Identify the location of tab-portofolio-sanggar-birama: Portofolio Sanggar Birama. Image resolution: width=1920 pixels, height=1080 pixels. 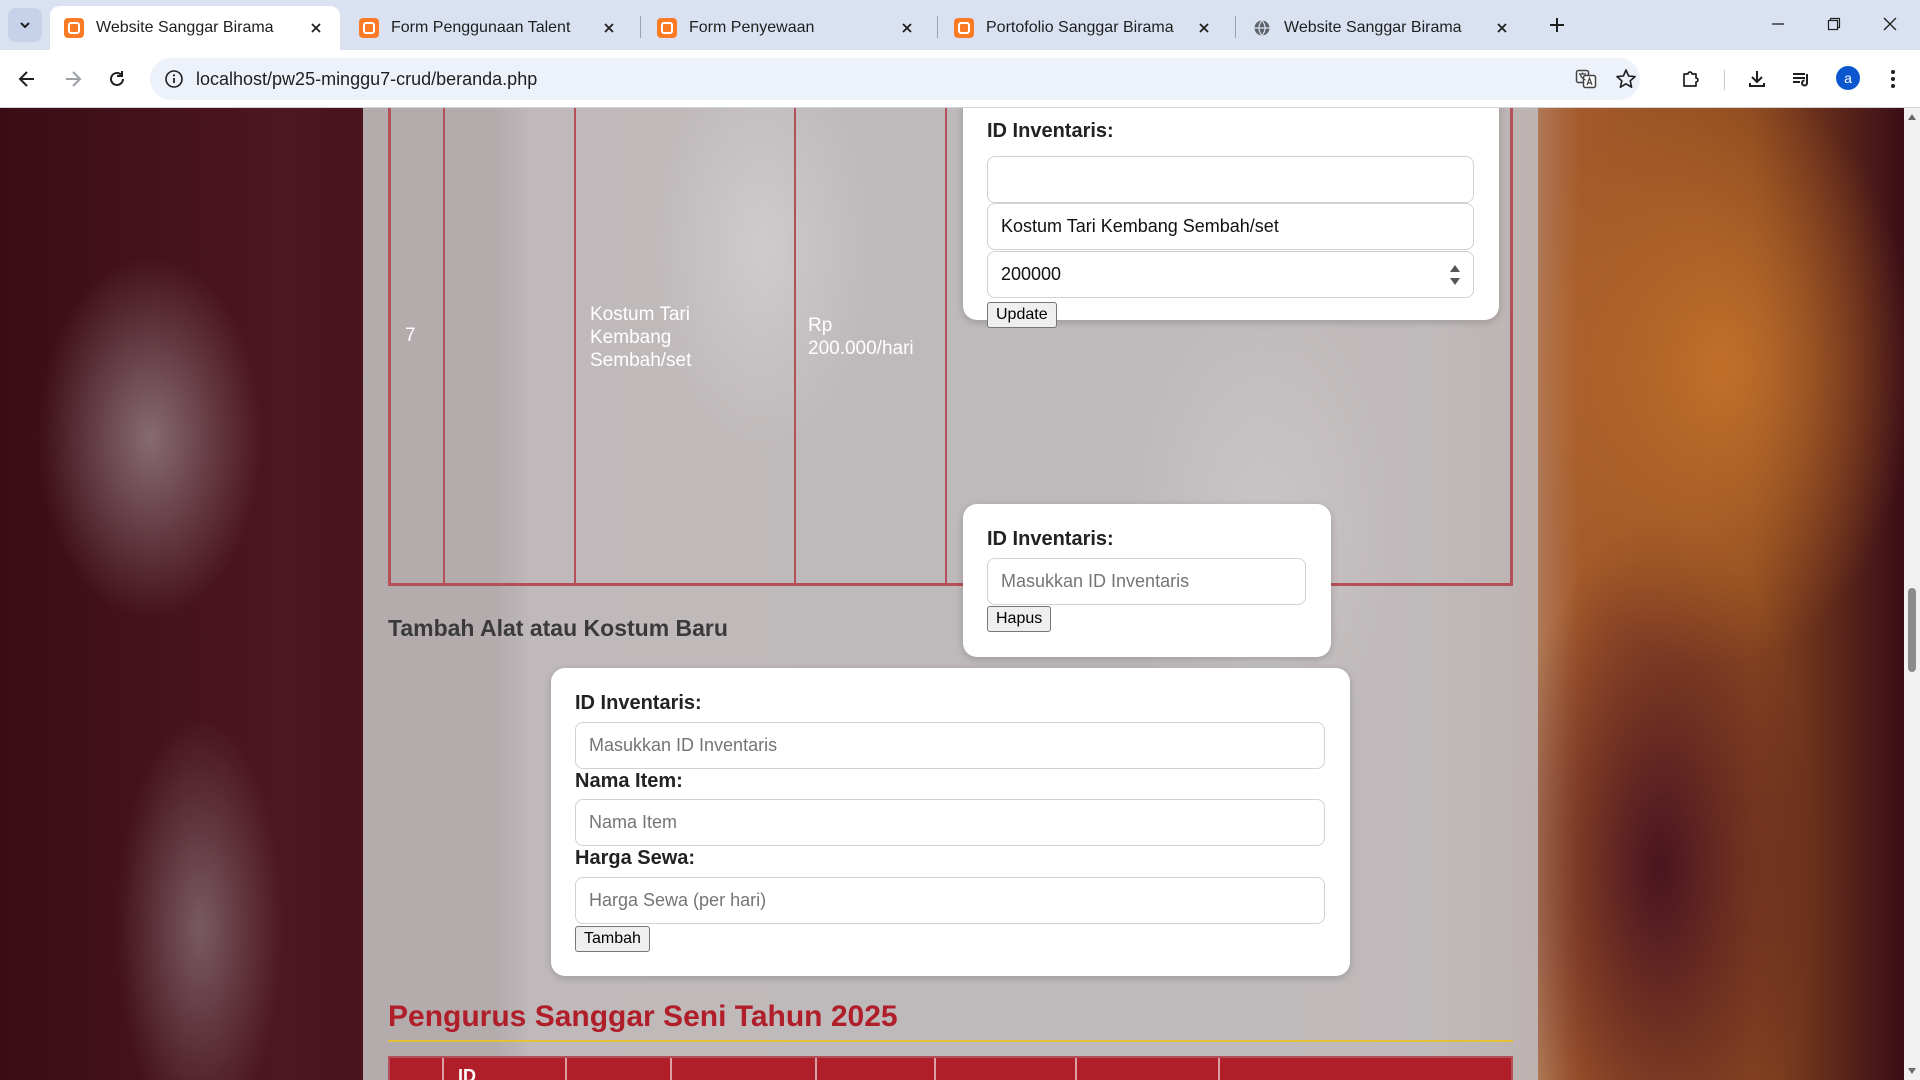
(1084, 28).